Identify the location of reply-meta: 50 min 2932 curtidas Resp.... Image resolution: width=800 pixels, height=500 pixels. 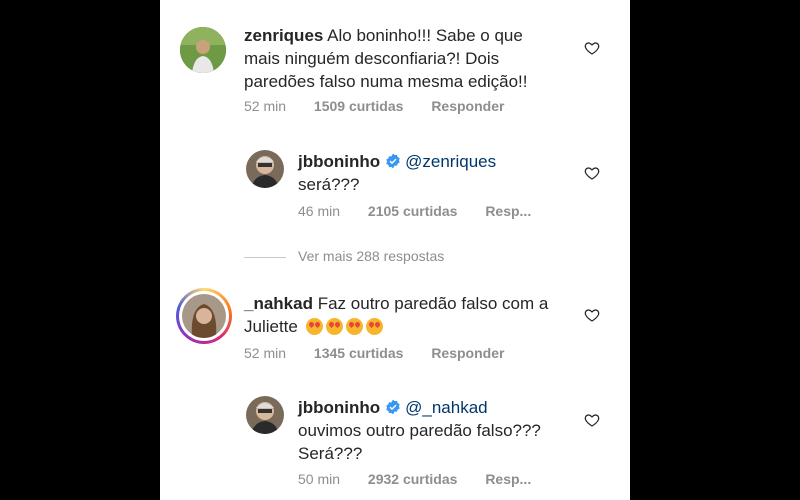
(426, 479).